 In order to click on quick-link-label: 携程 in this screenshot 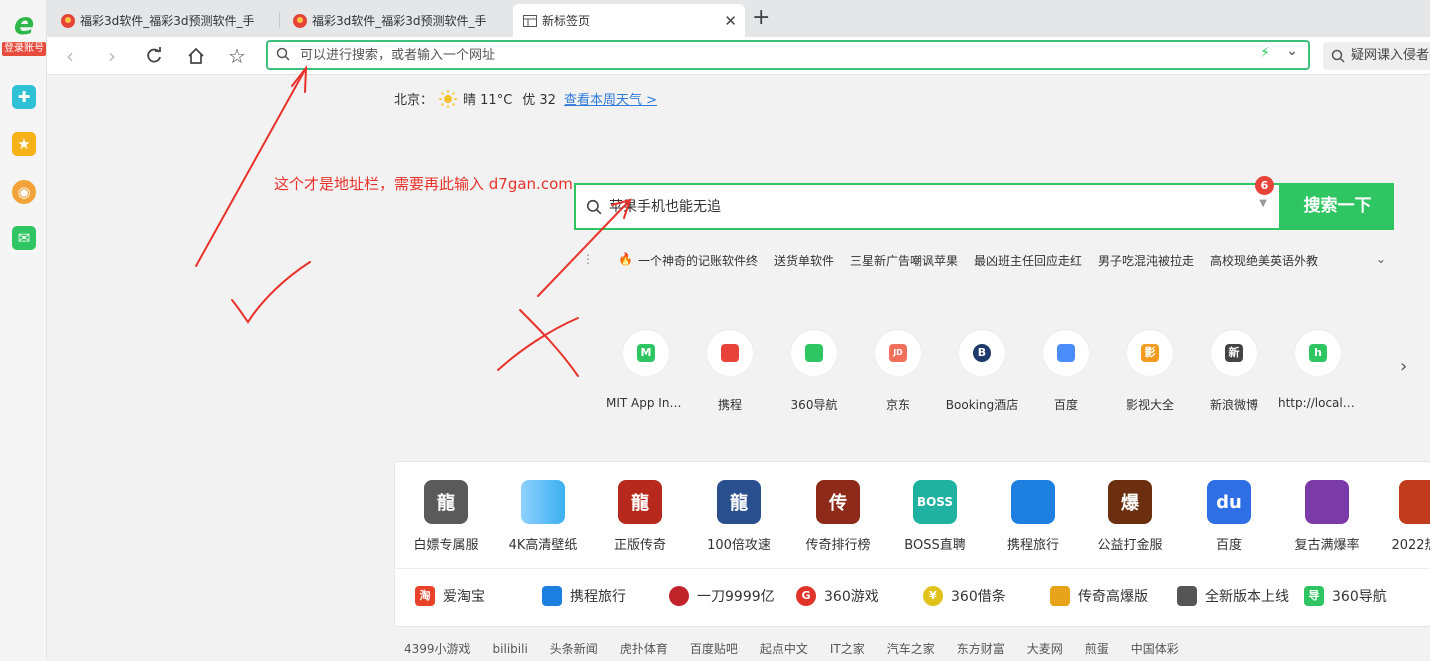, I will do `click(729, 405)`.